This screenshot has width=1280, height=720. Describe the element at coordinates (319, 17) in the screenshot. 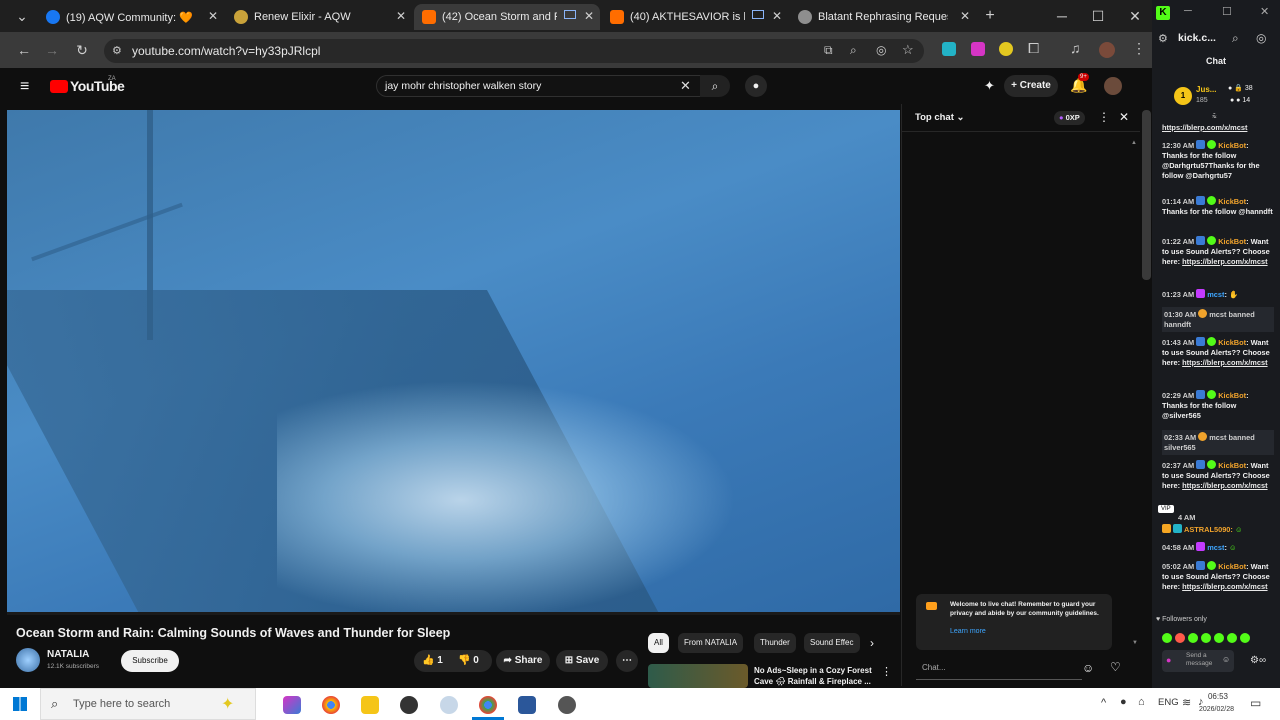

I see `tab-renew-elixir: Renew Elixir - AQW ✕` at that location.